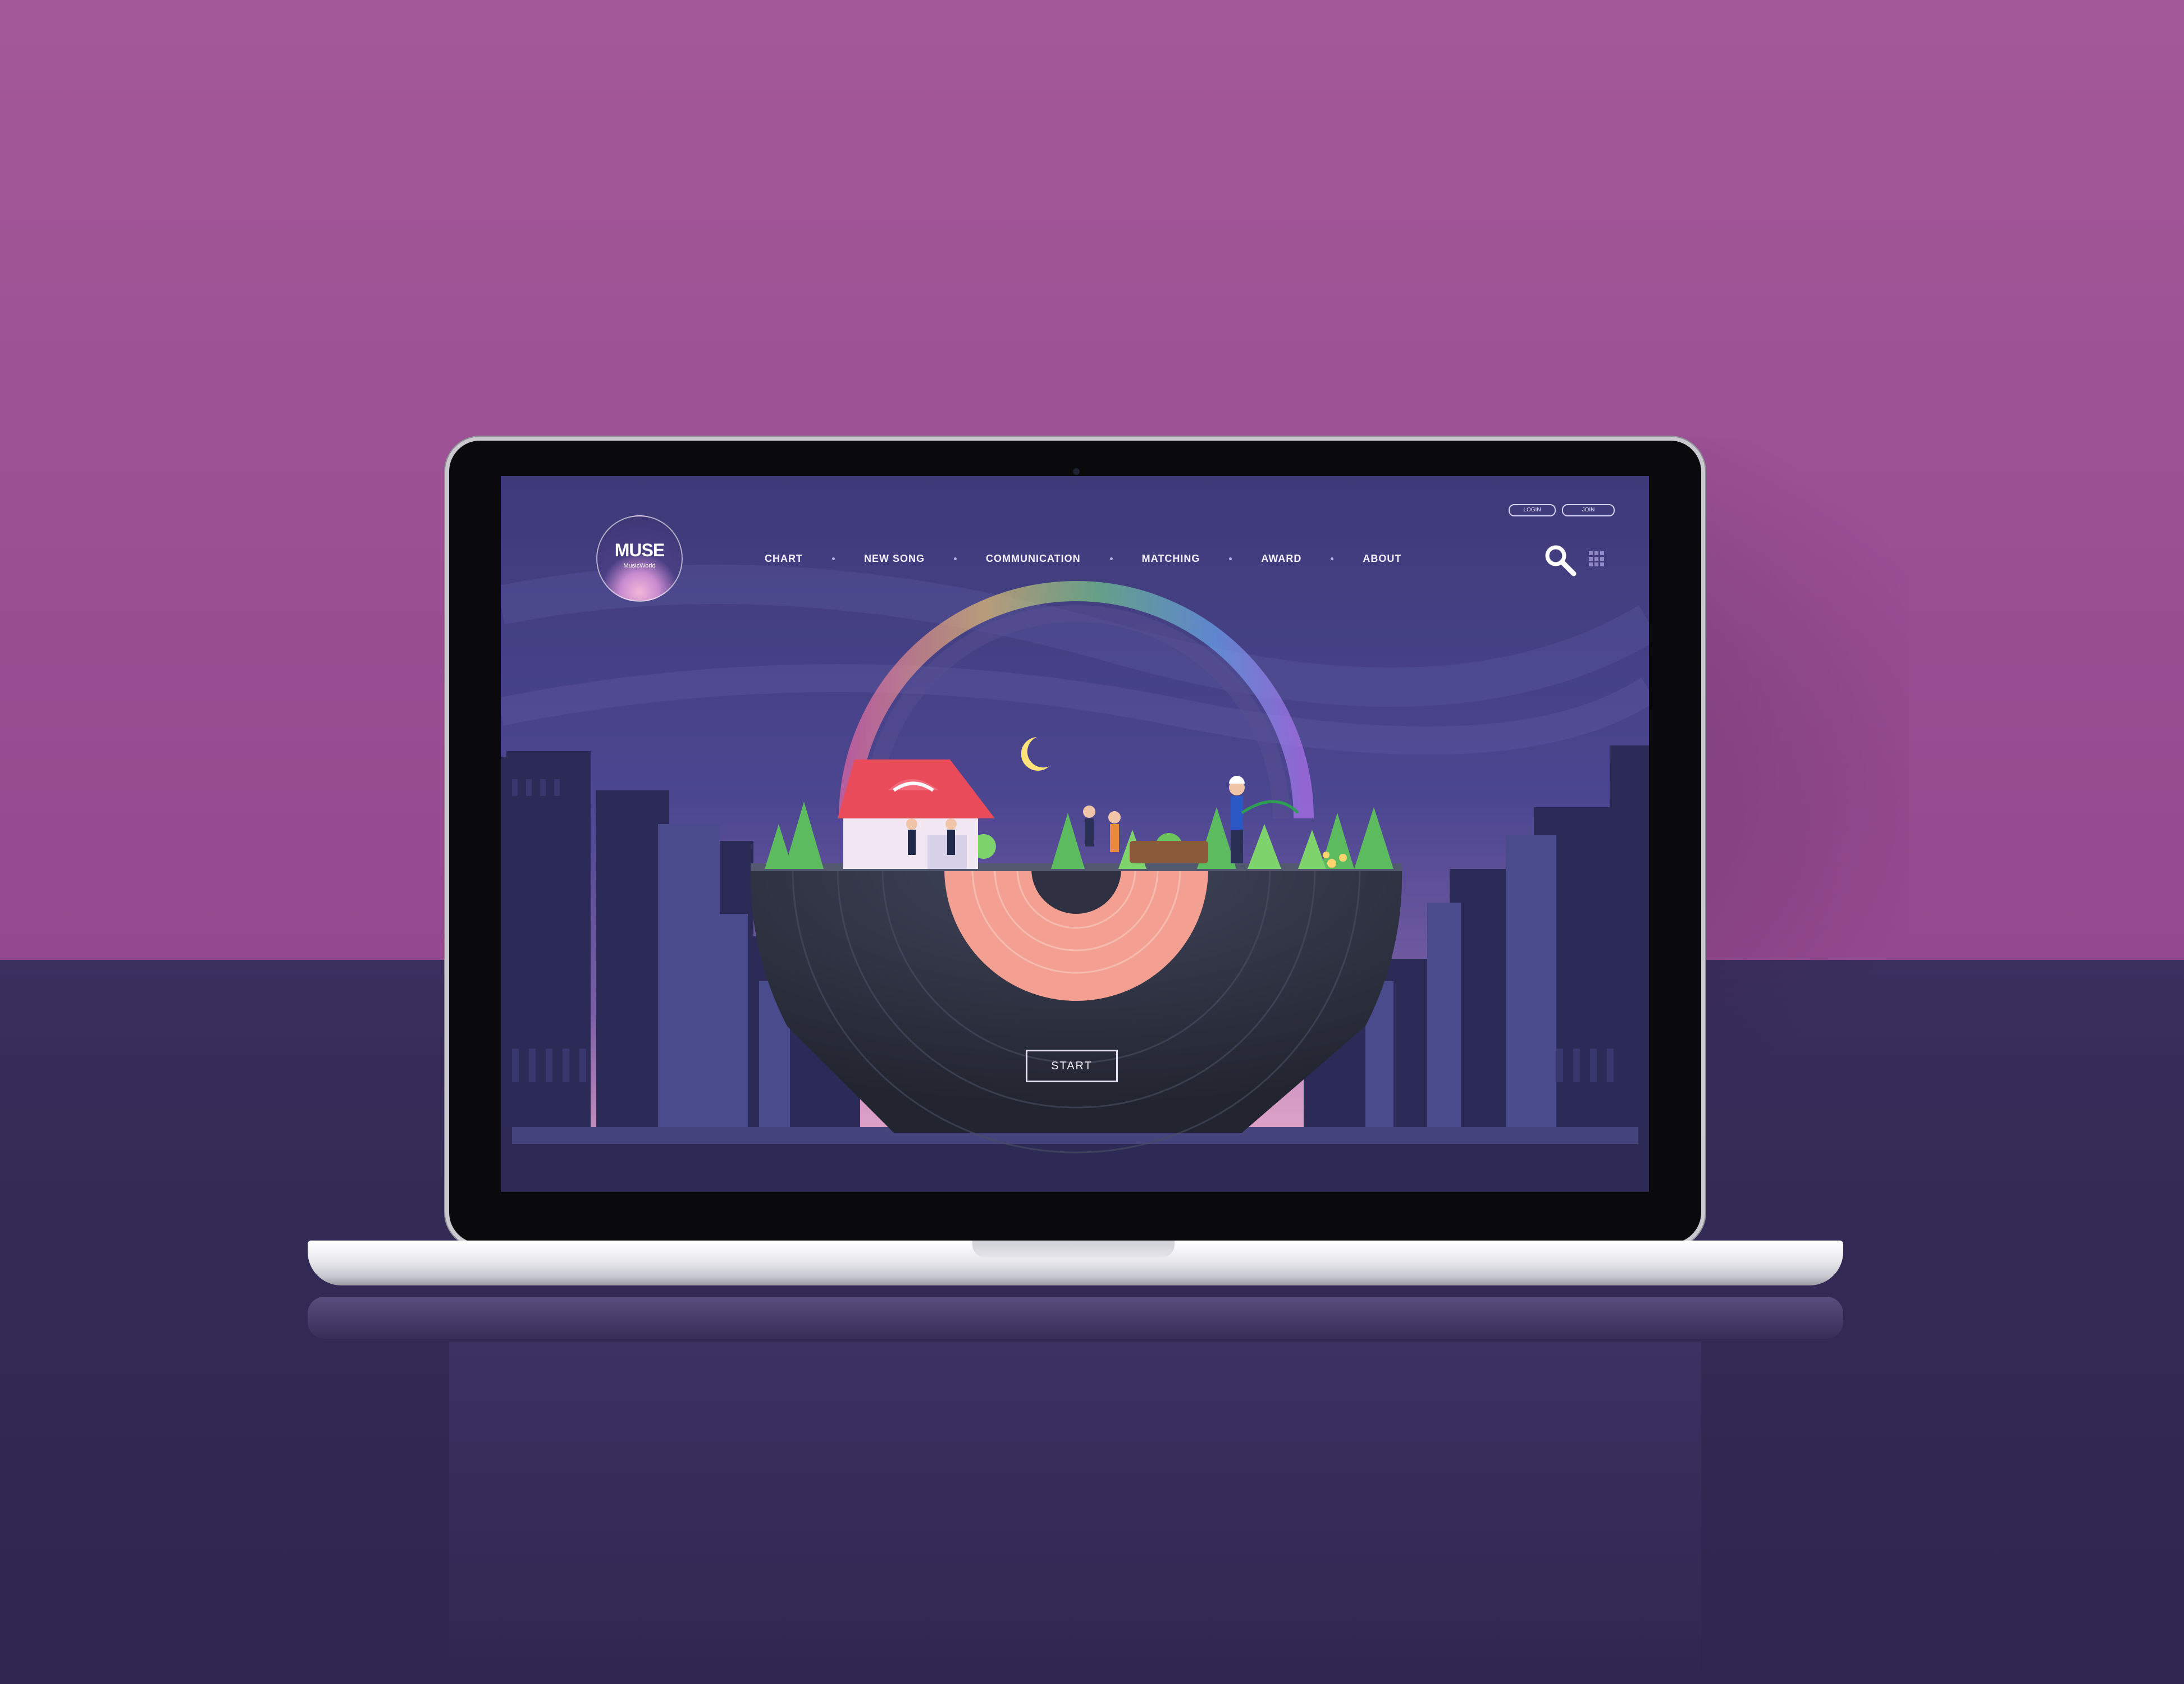 This screenshot has height=1684, width=2184. What do you see at coordinates (1588, 510) in the screenshot?
I see `join-button: JOIN` at bounding box center [1588, 510].